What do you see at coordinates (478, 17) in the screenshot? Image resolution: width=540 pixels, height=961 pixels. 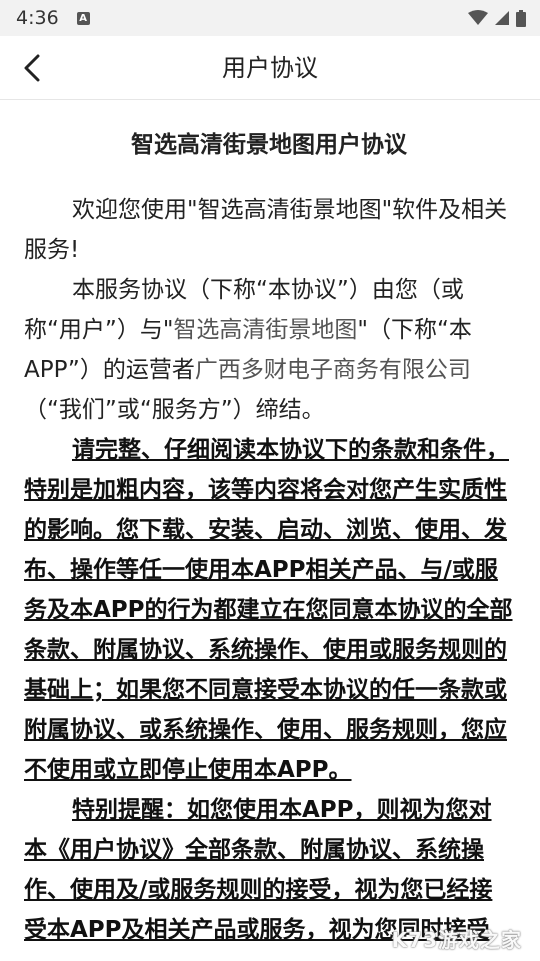 I see `wifi-icon` at bounding box center [478, 17].